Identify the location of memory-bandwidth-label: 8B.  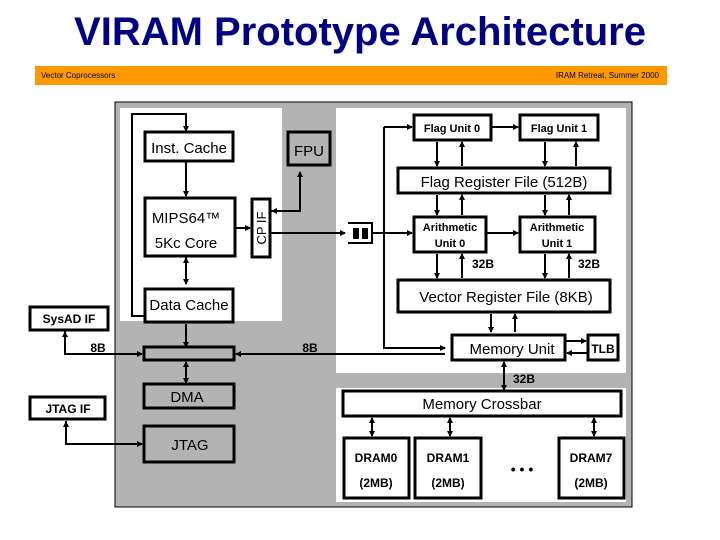
(310, 348).